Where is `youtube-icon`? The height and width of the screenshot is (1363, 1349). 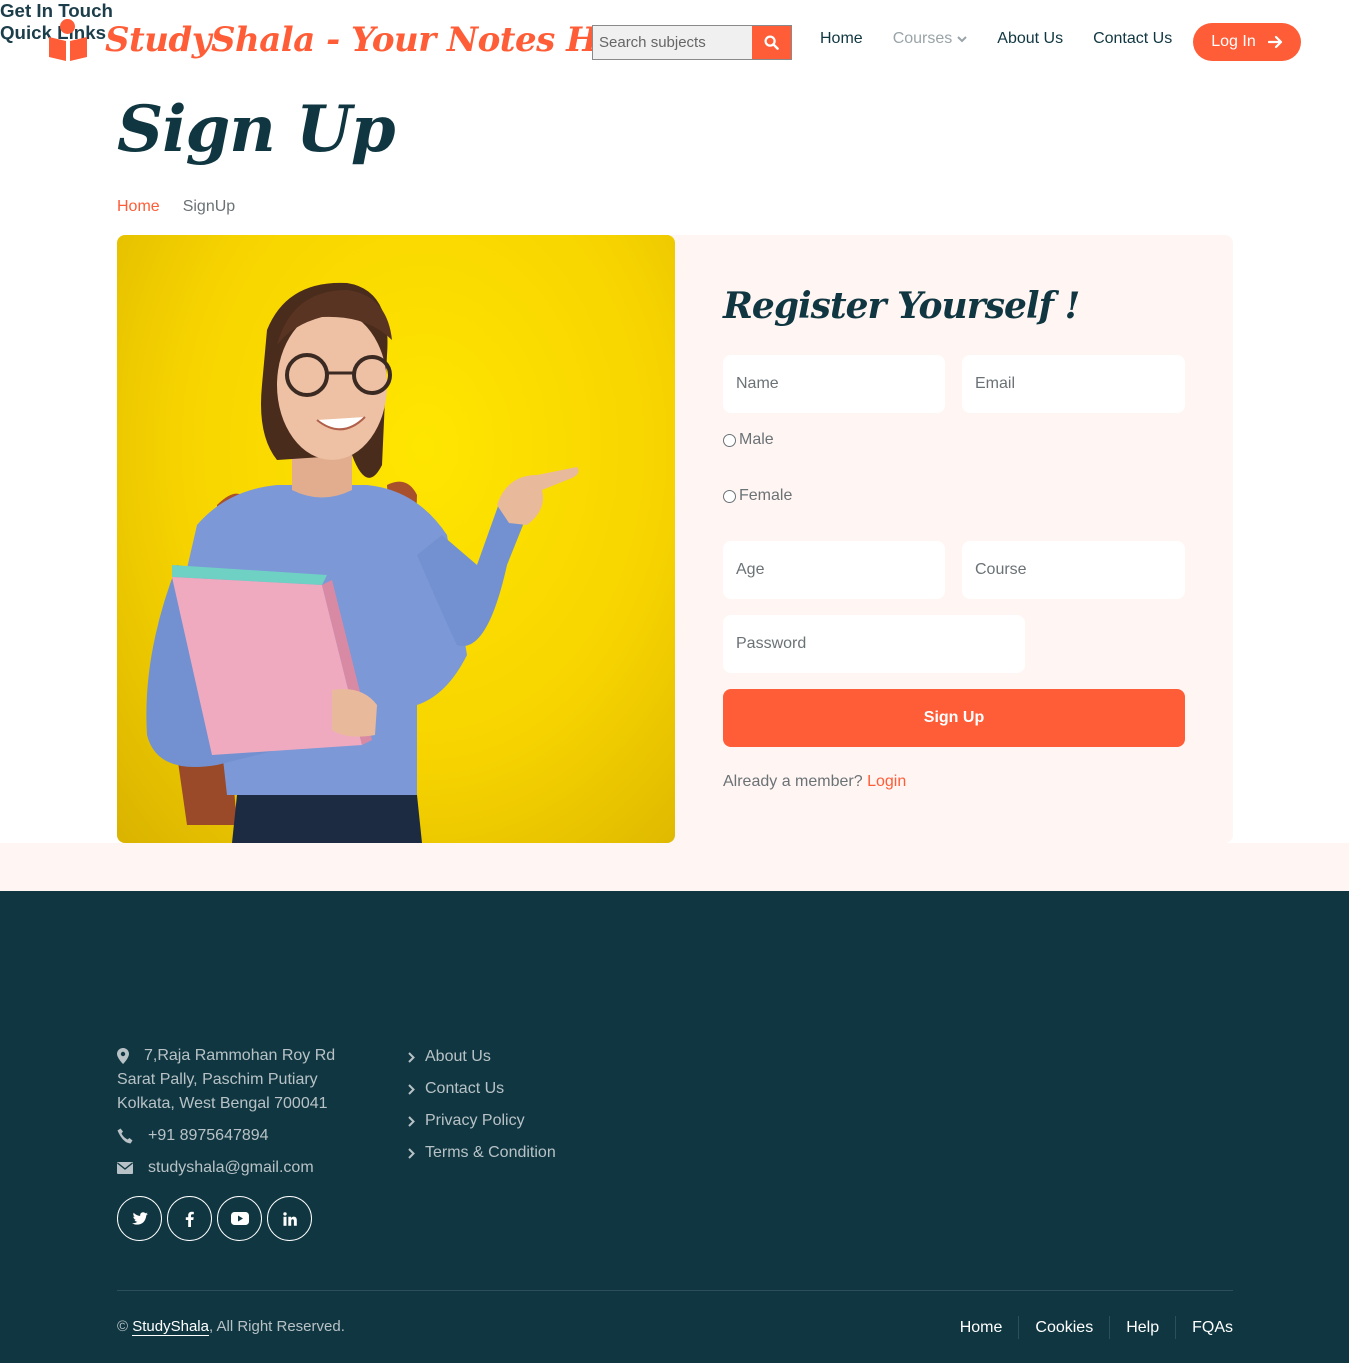 youtube-icon is located at coordinates (239, 1218).